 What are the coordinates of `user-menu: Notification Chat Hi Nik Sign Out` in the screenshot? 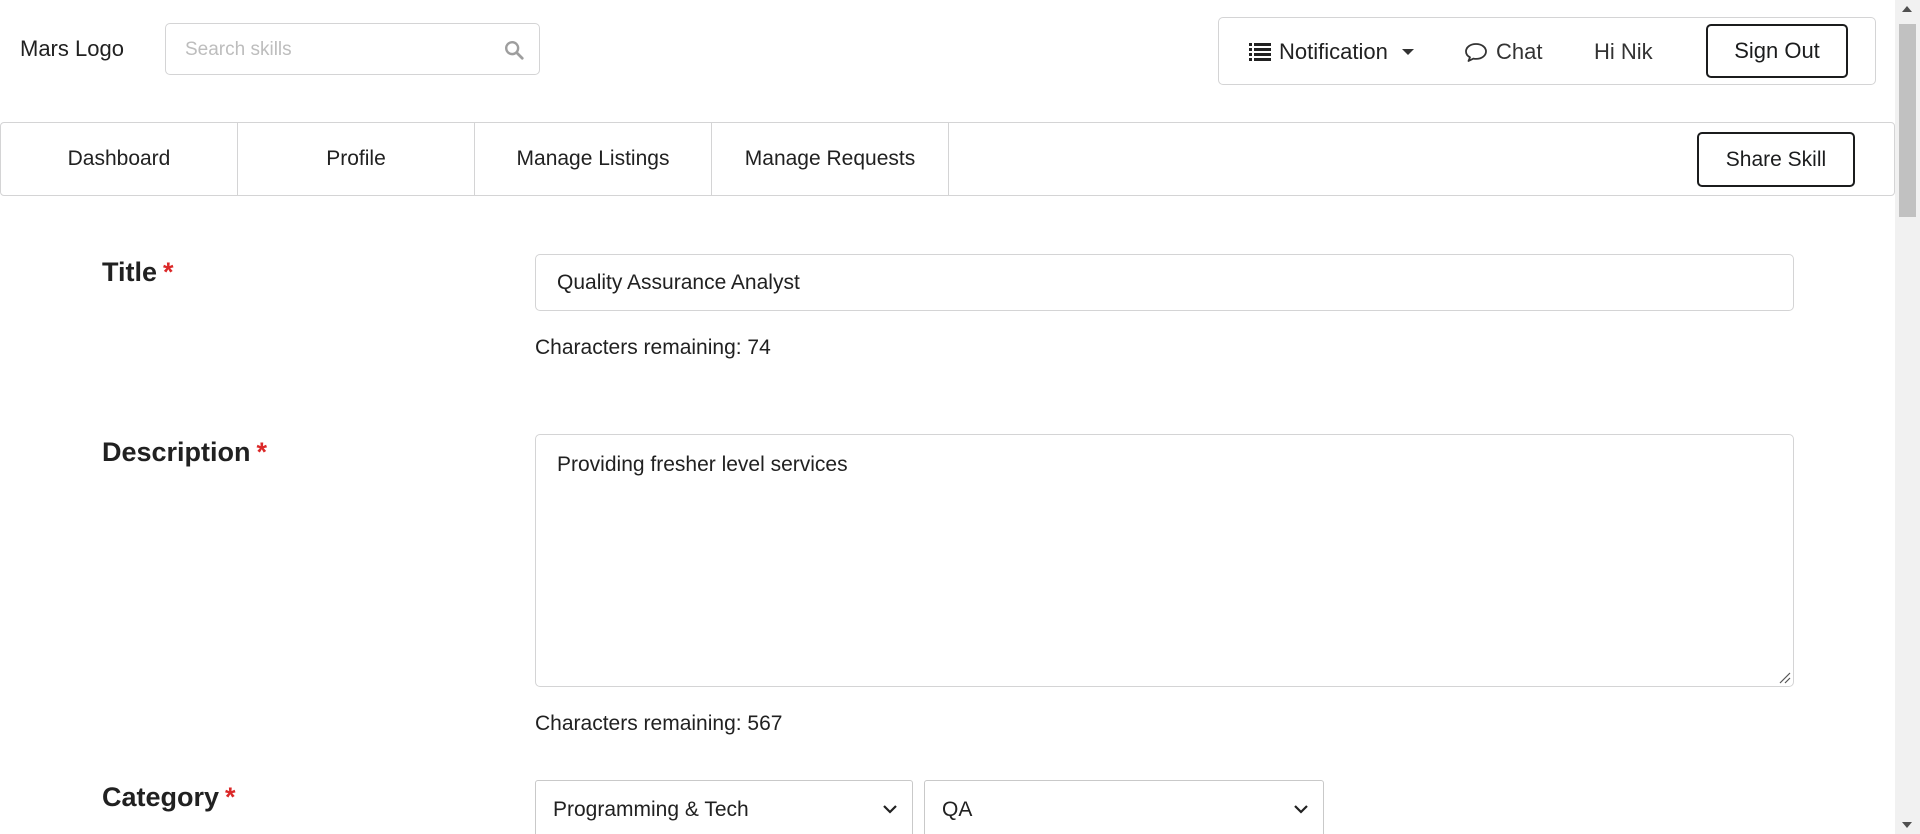 It's located at (1547, 51).